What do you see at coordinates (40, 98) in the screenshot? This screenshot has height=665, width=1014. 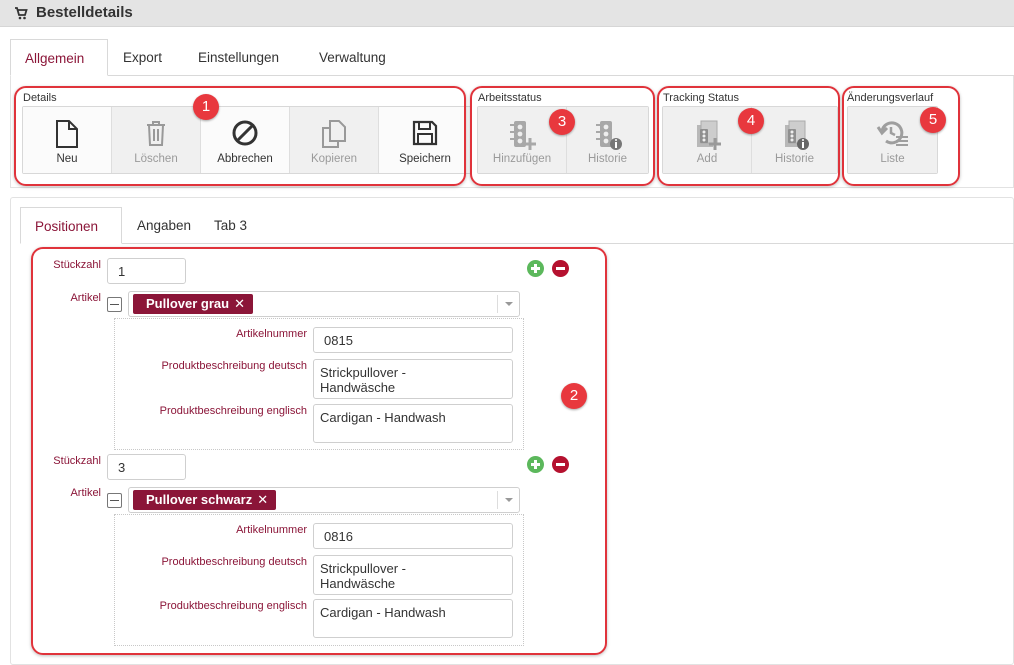 I see `group-label-details: Details` at bounding box center [40, 98].